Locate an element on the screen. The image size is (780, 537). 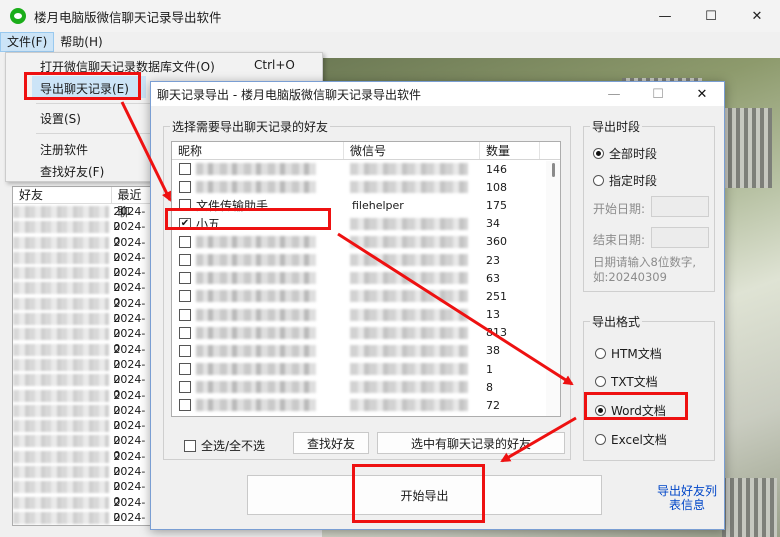
dialog-maximize-icon: ☐ is located at coordinates (658, 94).